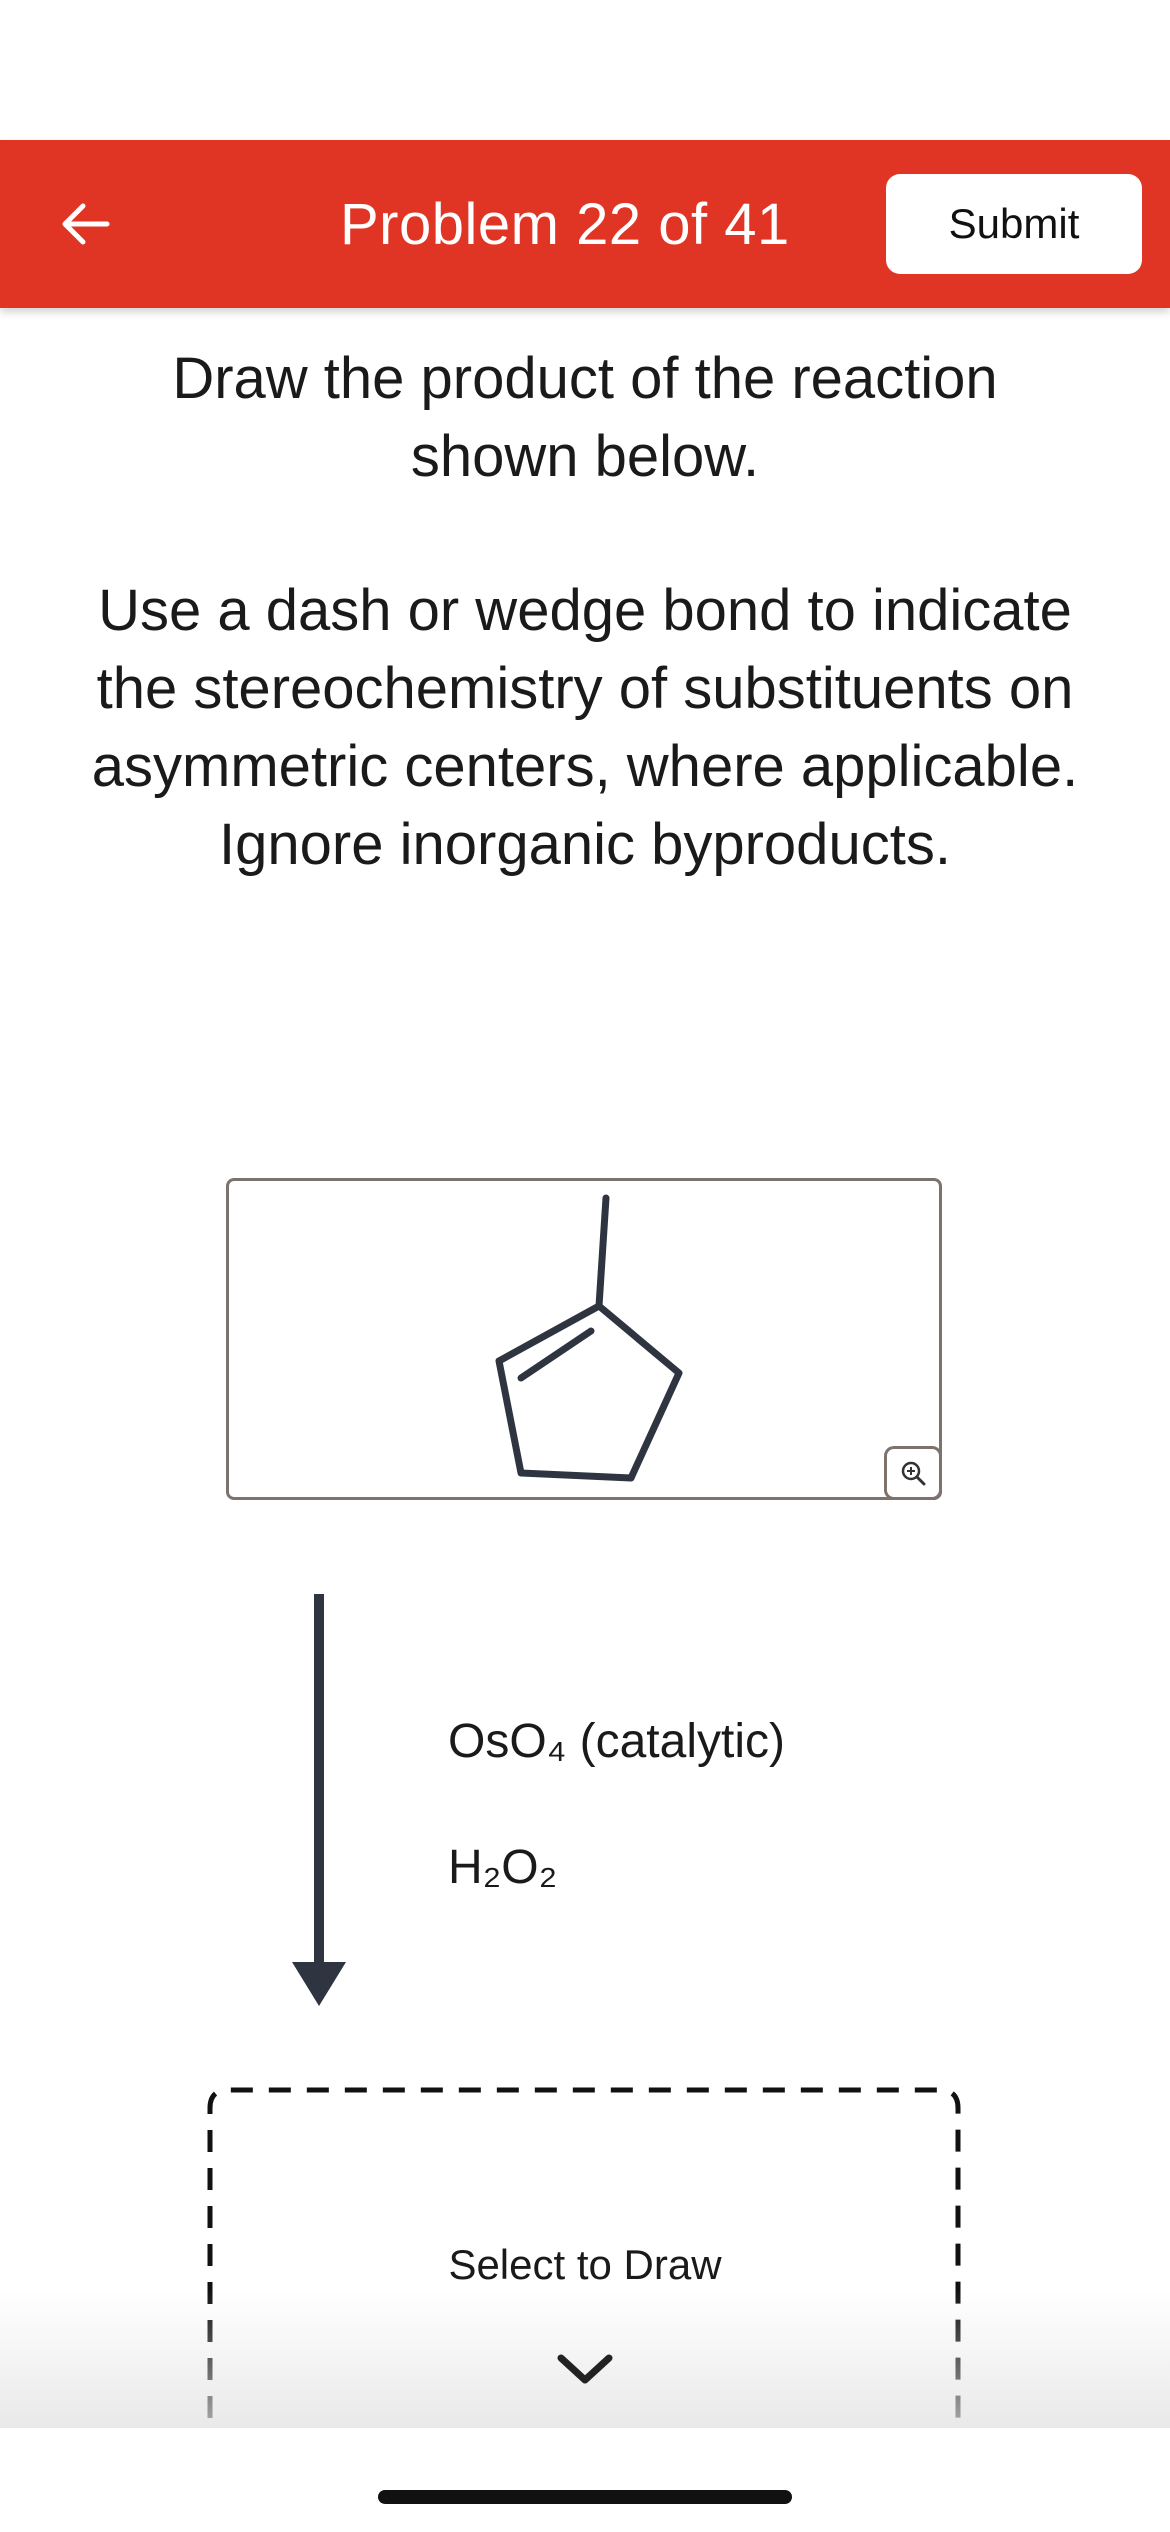  Describe the element at coordinates (585, 2370) in the screenshot. I see `chevron-down-icon` at that location.